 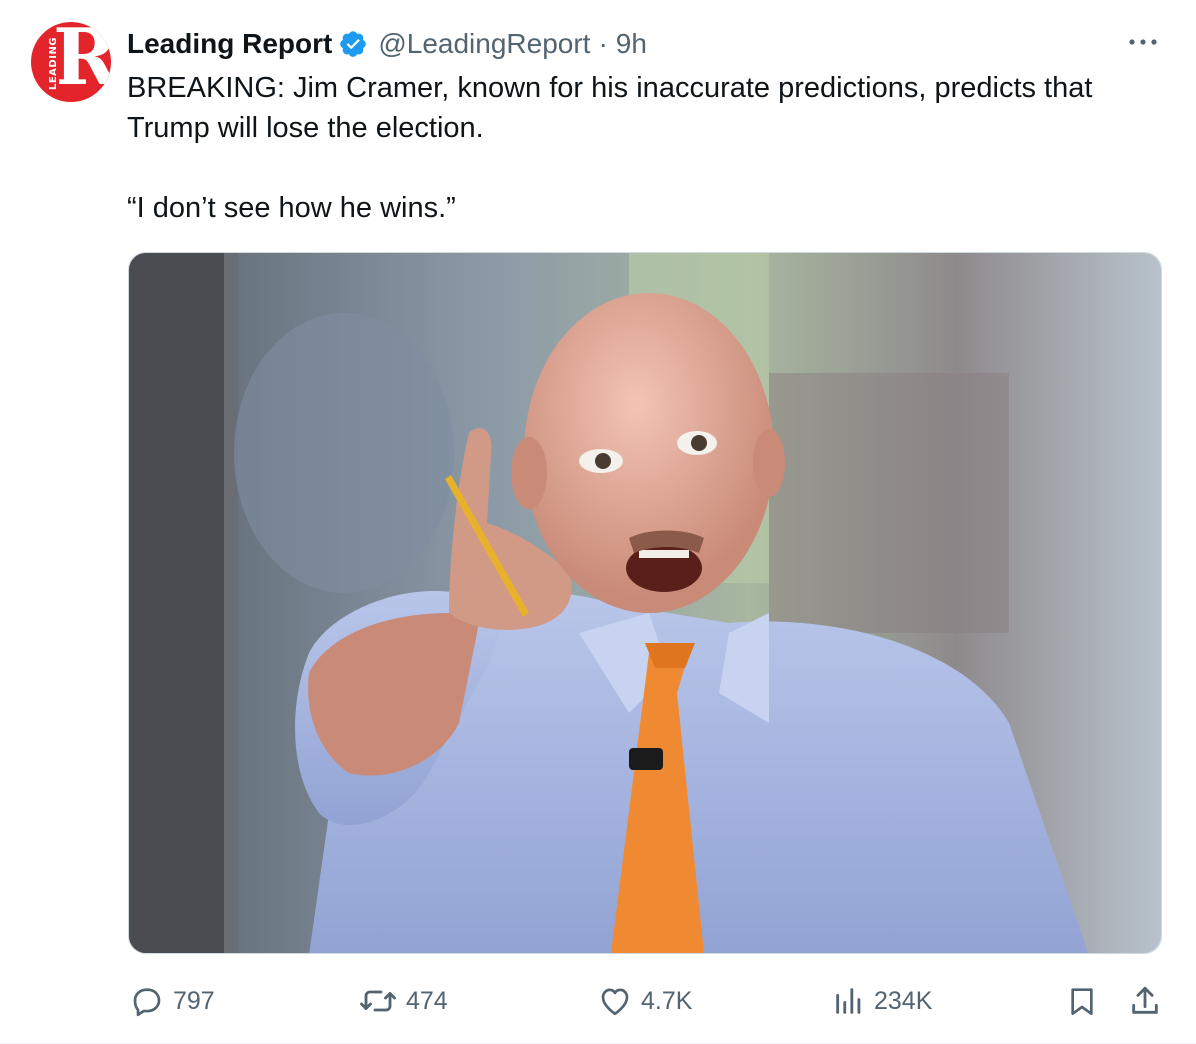 What do you see at coordinates (229, 44) in the screenshot?
I see `display-name: Leading Report` at bounding box center [229, 44].